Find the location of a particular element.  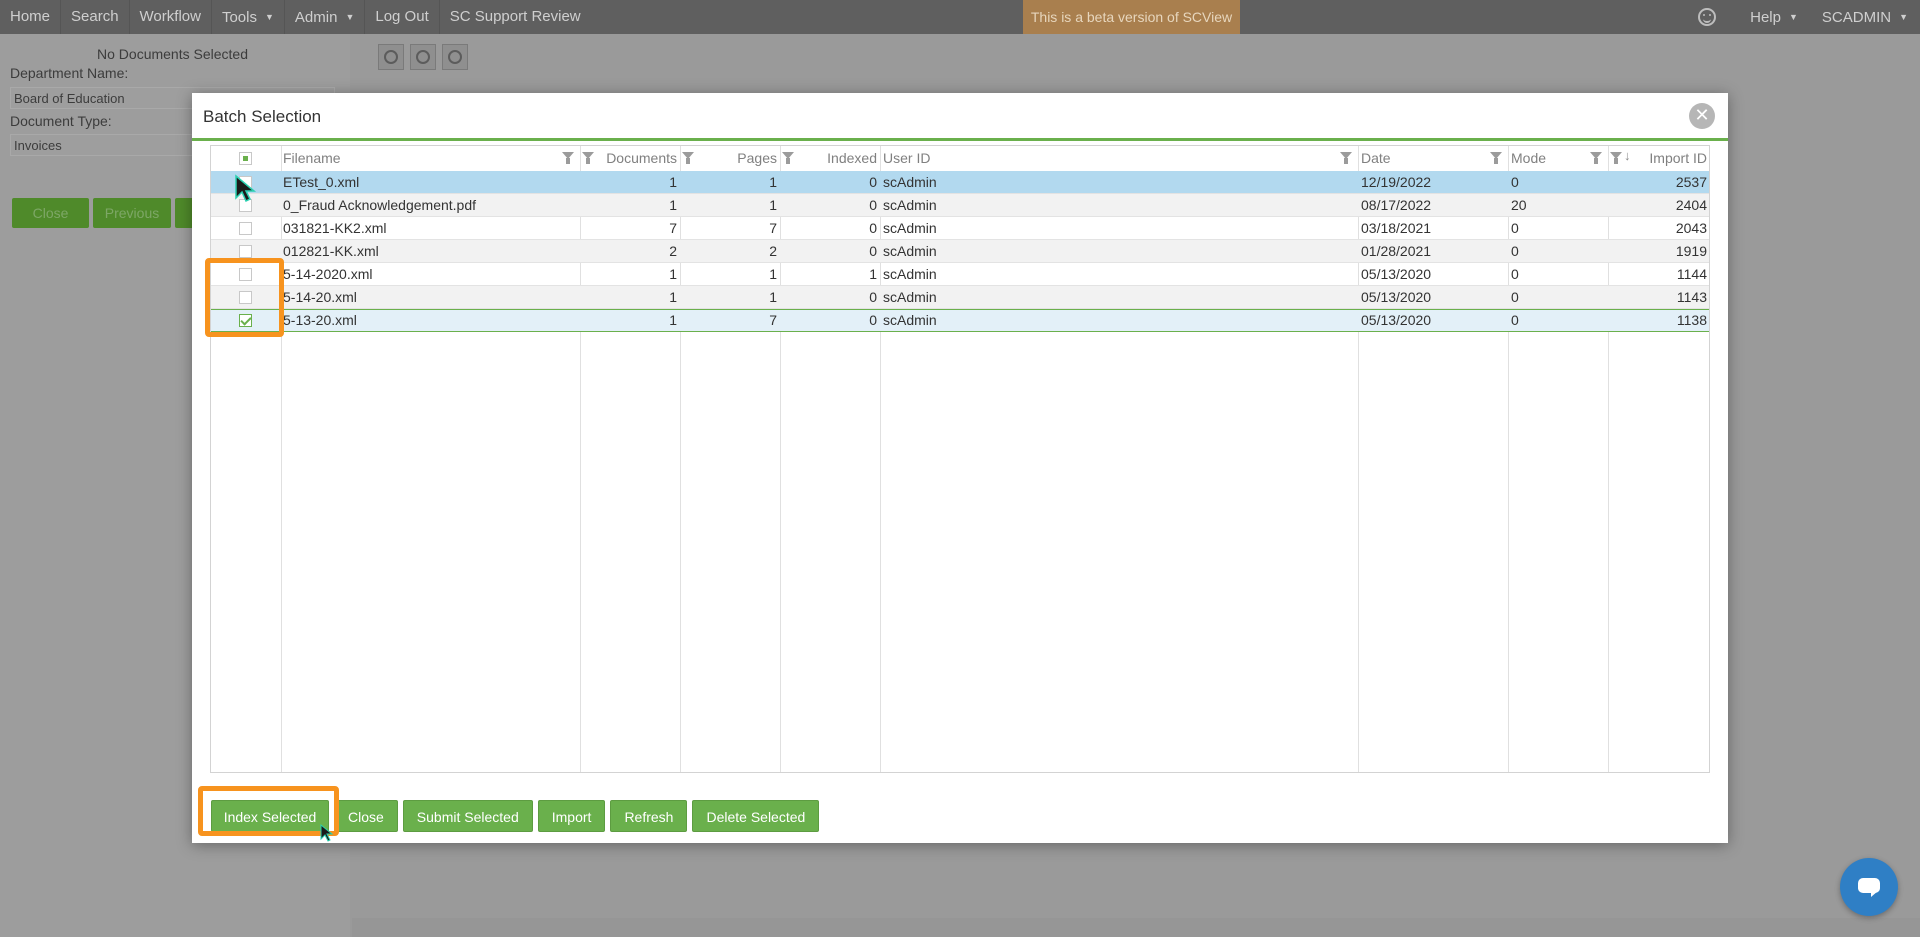

cell-import-id: 1919 is located at coordinates (1691, 251).